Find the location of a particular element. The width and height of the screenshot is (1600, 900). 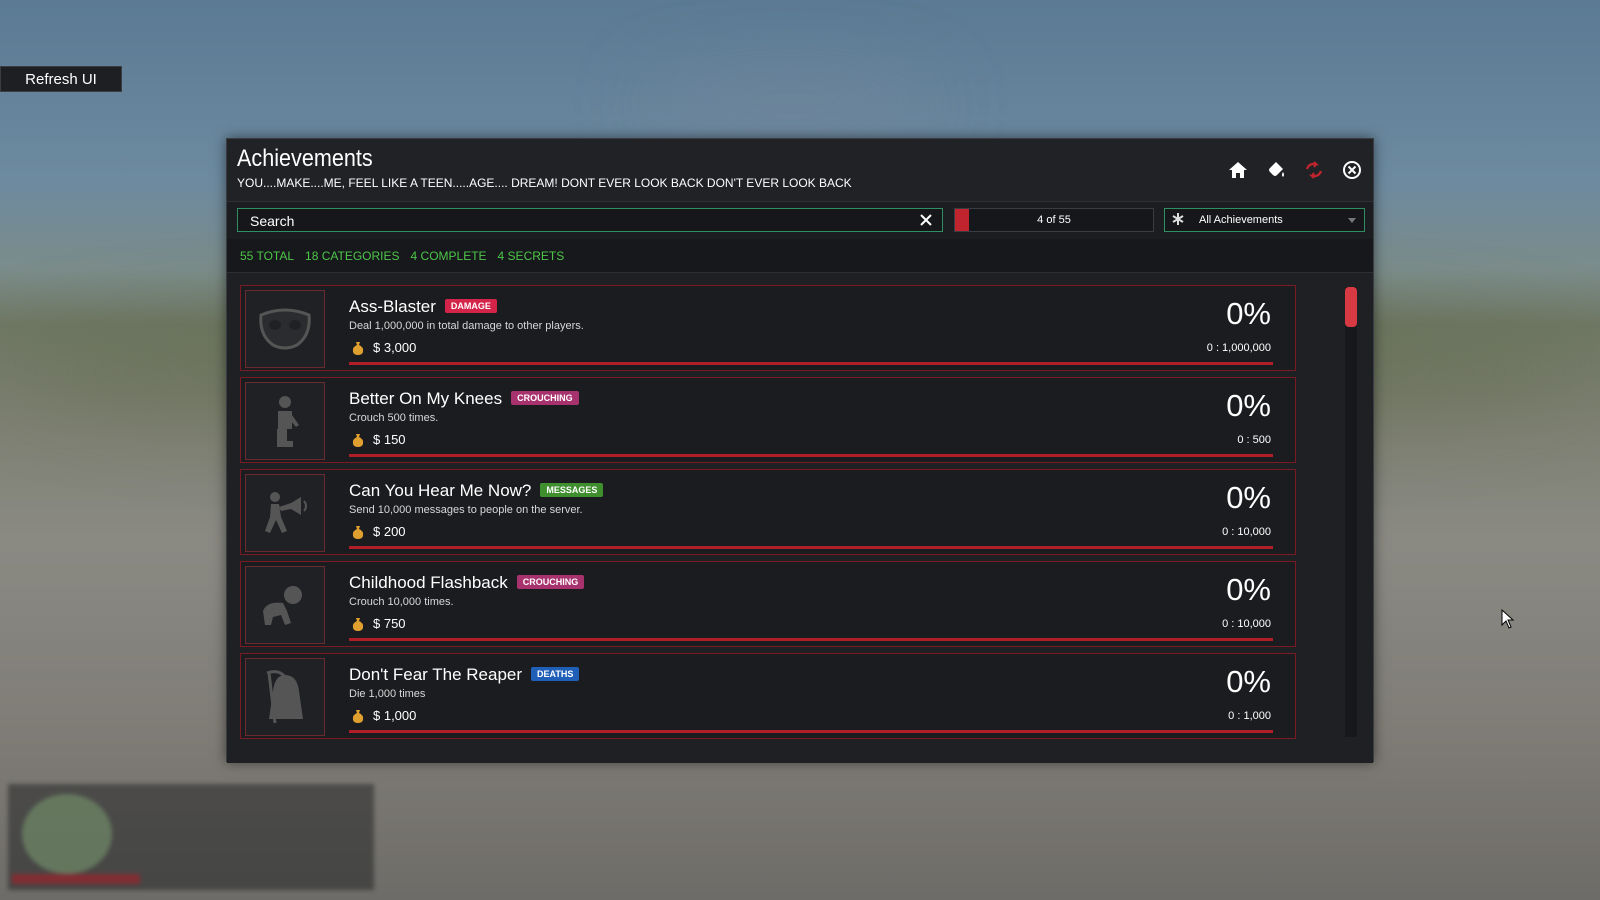

reward-amount: $ 750 is located at coordinates (389, 623).